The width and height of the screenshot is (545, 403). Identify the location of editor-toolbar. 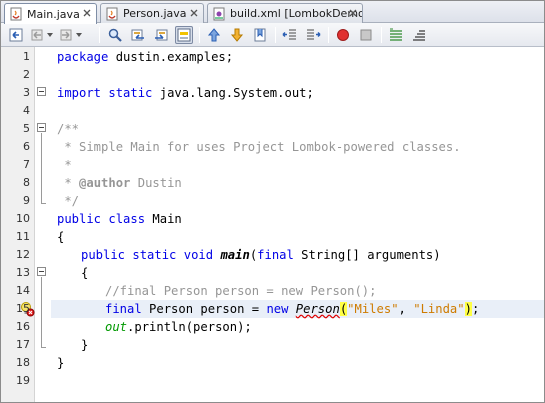
(272, 35).